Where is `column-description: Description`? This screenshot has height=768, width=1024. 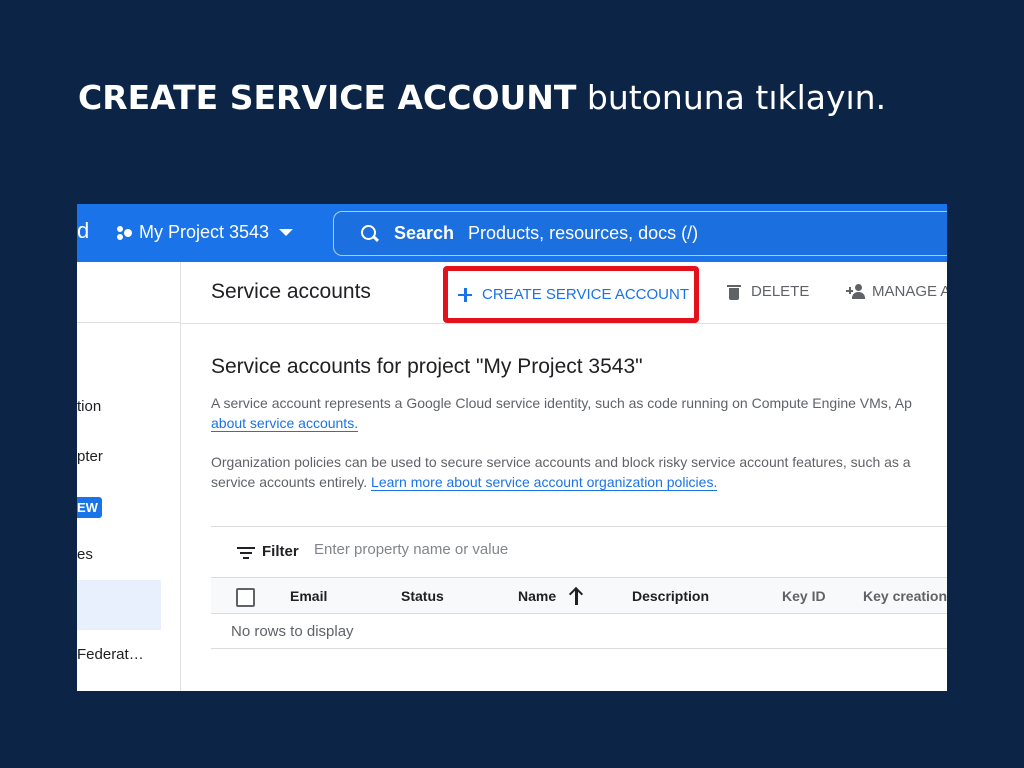
column-description: Description is located at coordinates (670, 596).